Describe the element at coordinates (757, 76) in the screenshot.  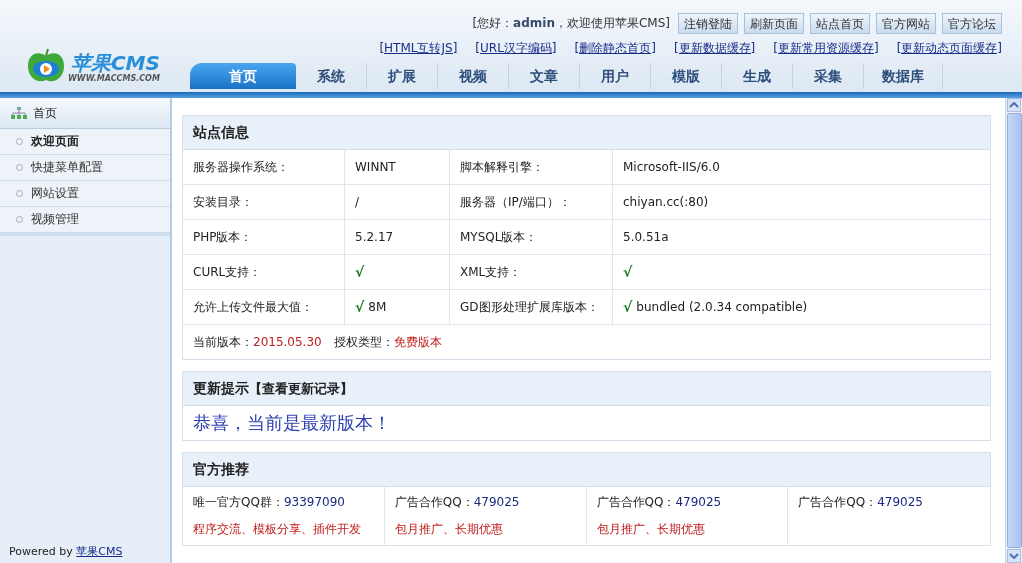
I see `nav-tab: 生成` at that location.